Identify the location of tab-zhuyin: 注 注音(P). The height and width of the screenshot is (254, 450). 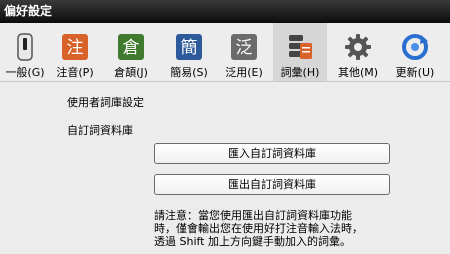
(75, 52).